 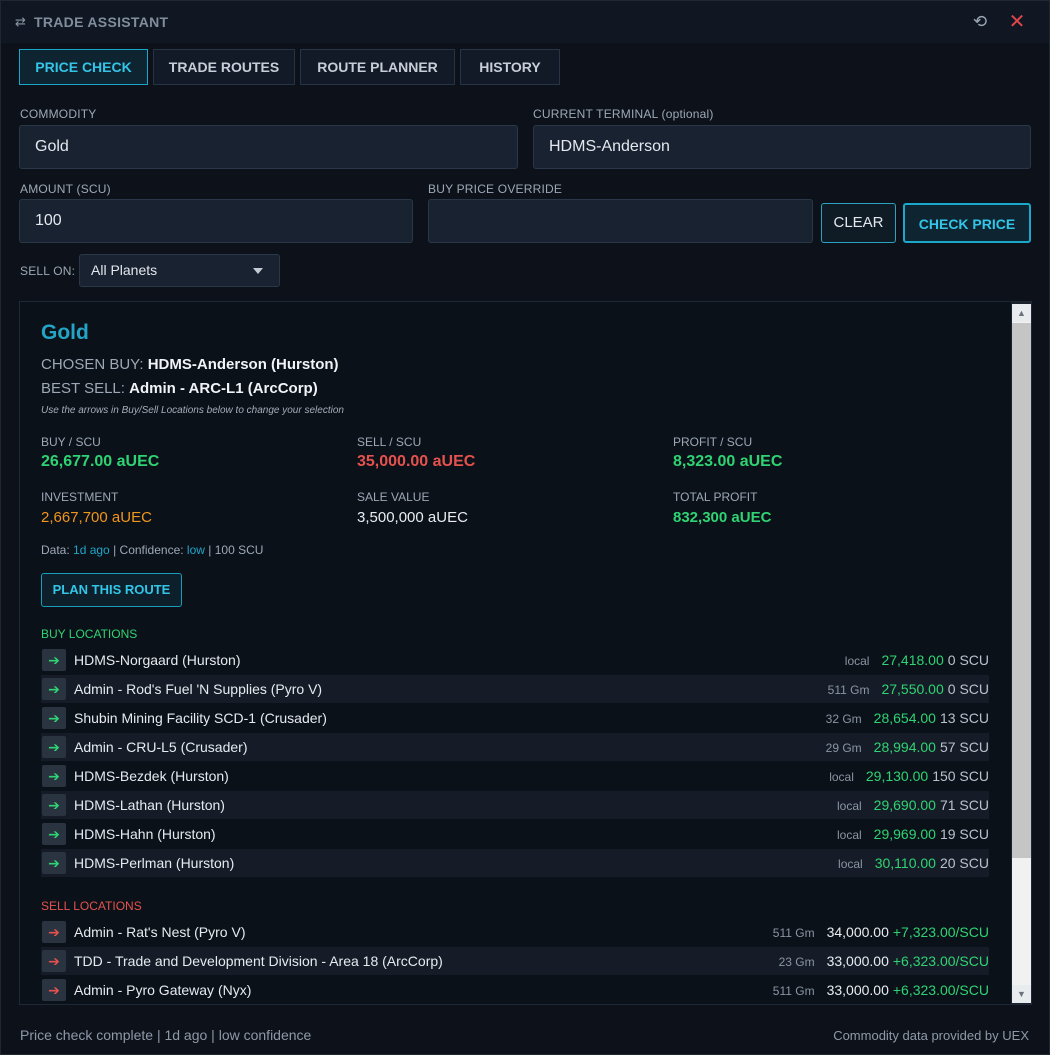 What do you see at coordinates (48, 271) in the screenshot?
I see `sell-on-label: SELL ON:` at bounding box center [48, 271].